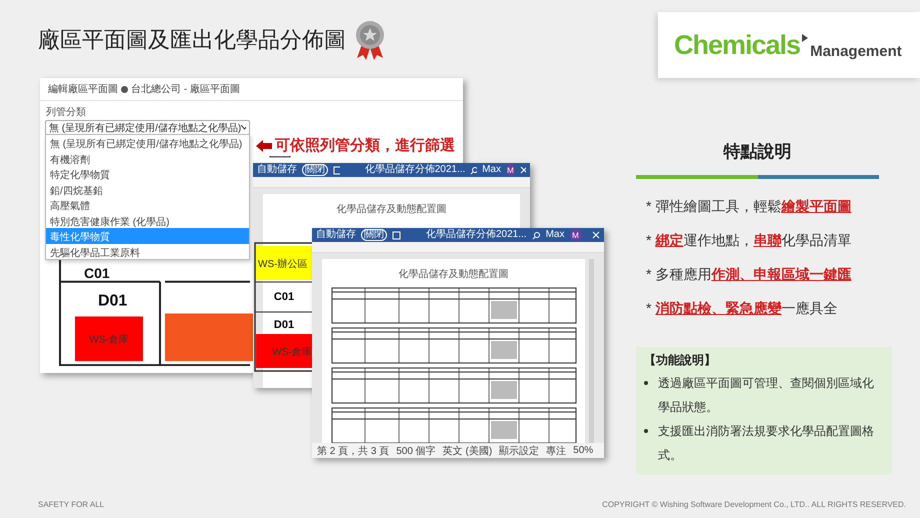 The image size is (920, 518). I want to click on callout-text: 可依照列管分類，進行篩選, so click(365, 145).